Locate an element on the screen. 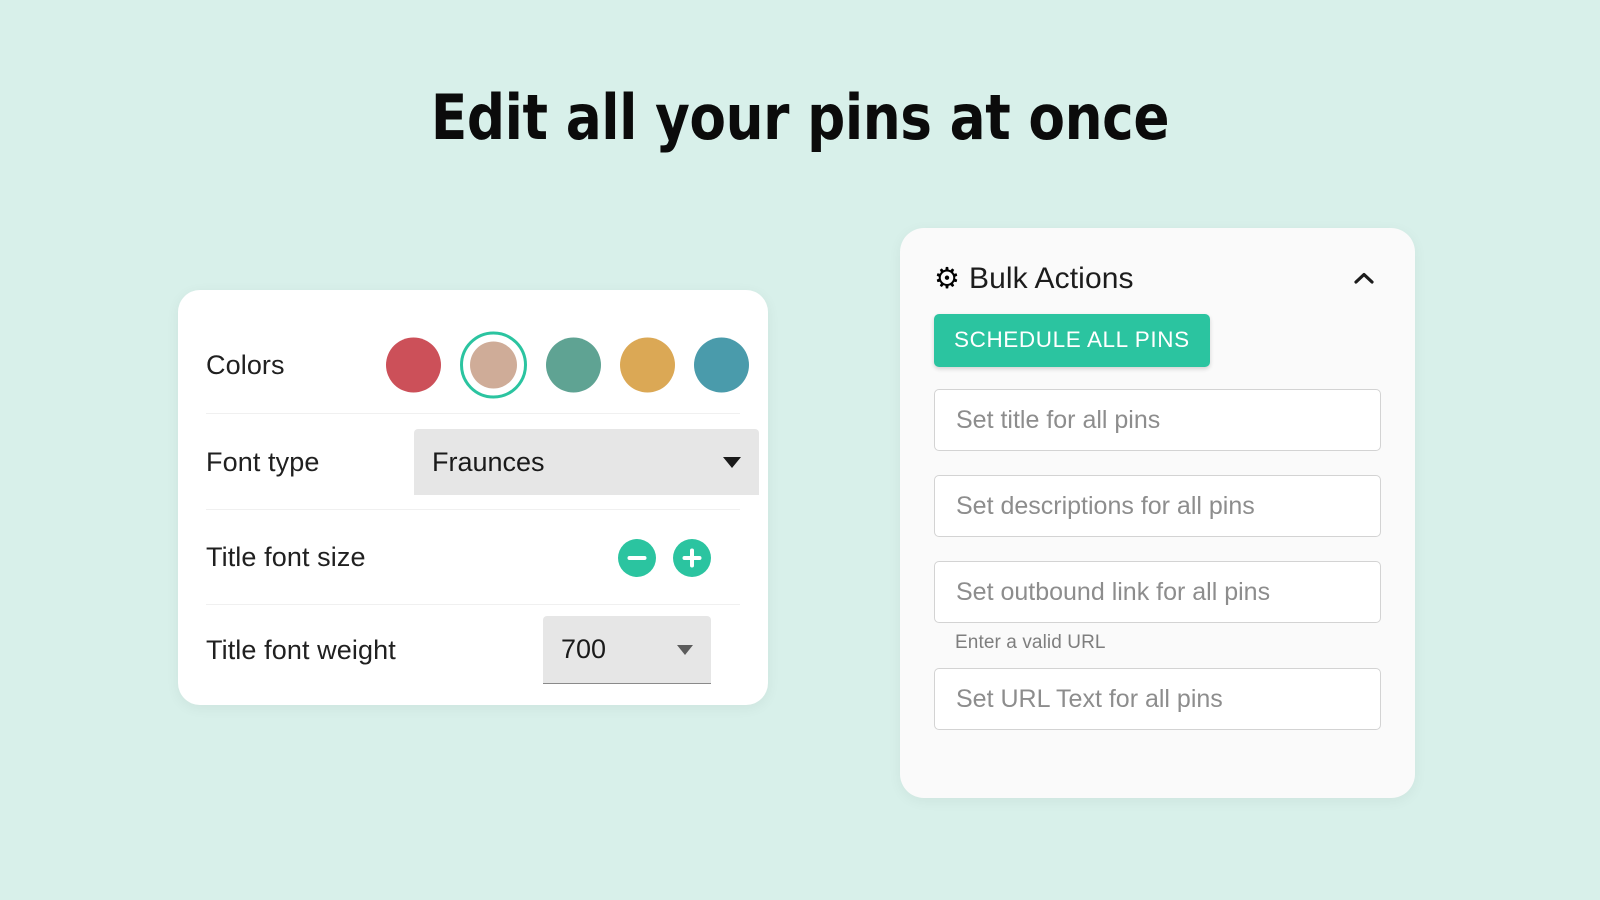  color-swatch-group is located at coordinates (567, 365).